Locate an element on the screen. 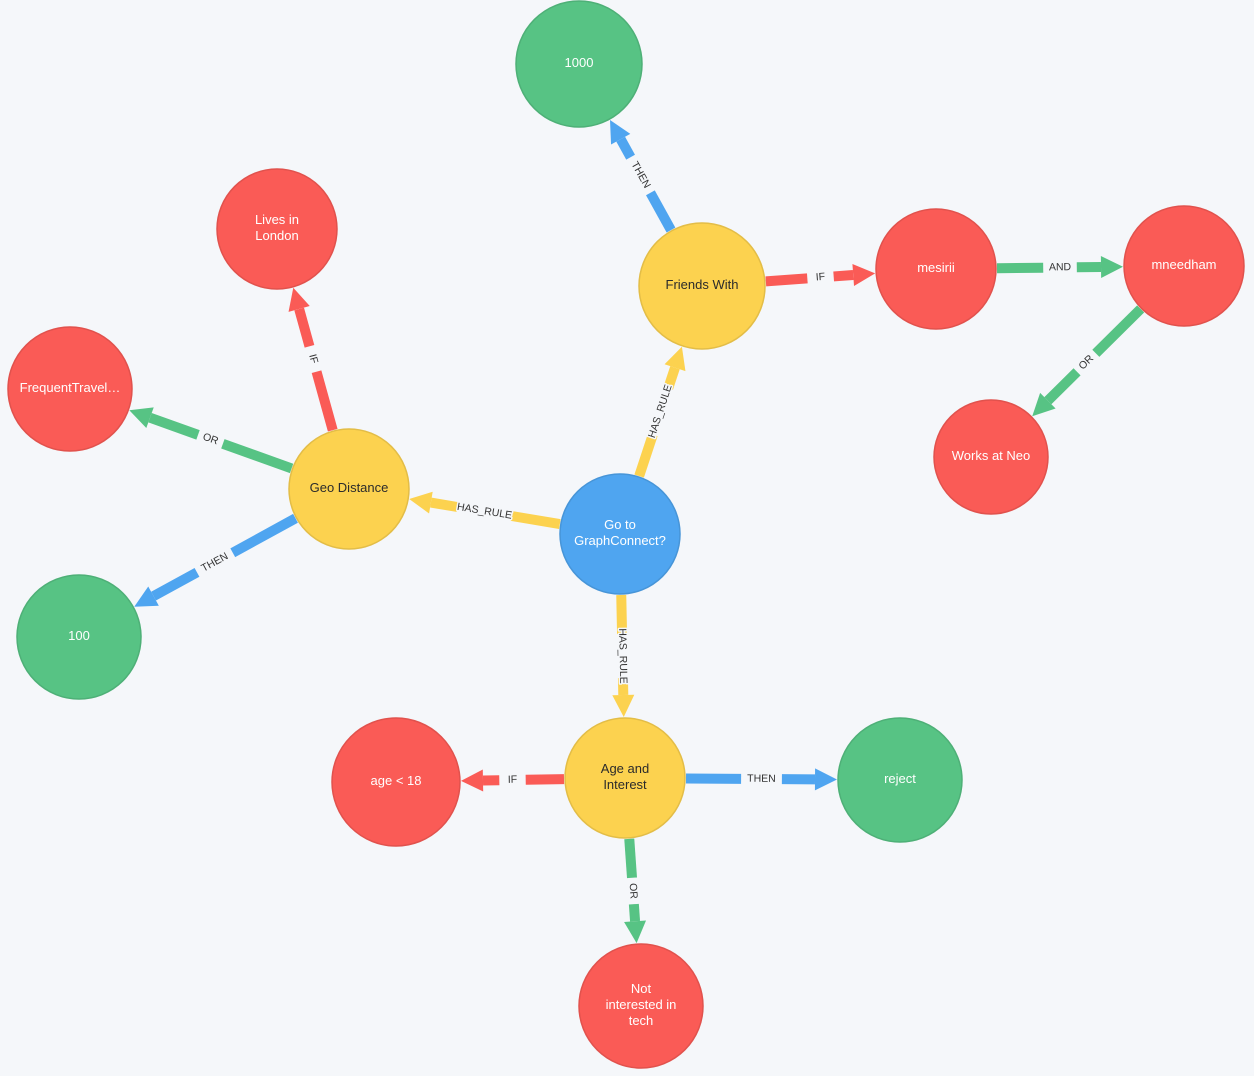 This screenshot has height=1076, width=1254. graph-node-friends: Friends With is located at coordinates (702, 286).